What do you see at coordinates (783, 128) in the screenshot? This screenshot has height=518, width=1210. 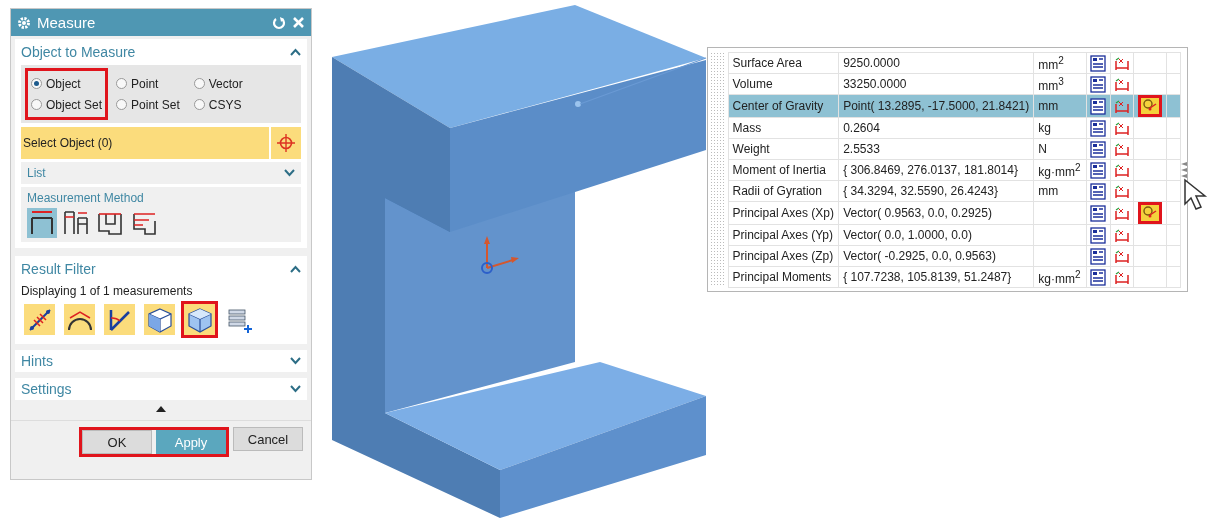 I see `table-cell: Mass` at bounding box center [783, 128].